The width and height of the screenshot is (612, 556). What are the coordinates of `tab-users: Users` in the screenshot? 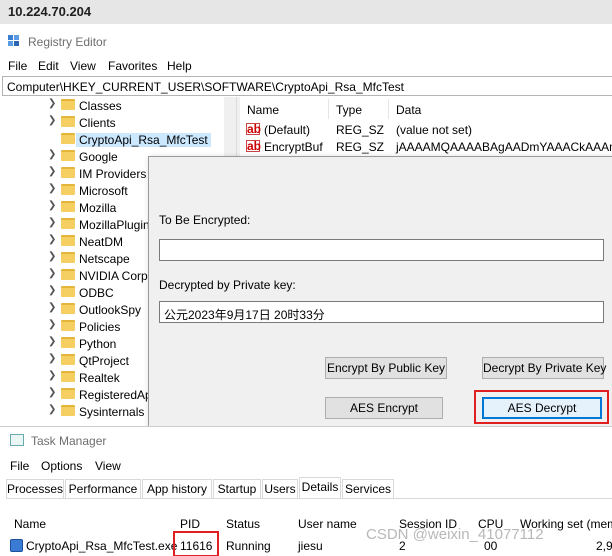 It's located at (280, 489).